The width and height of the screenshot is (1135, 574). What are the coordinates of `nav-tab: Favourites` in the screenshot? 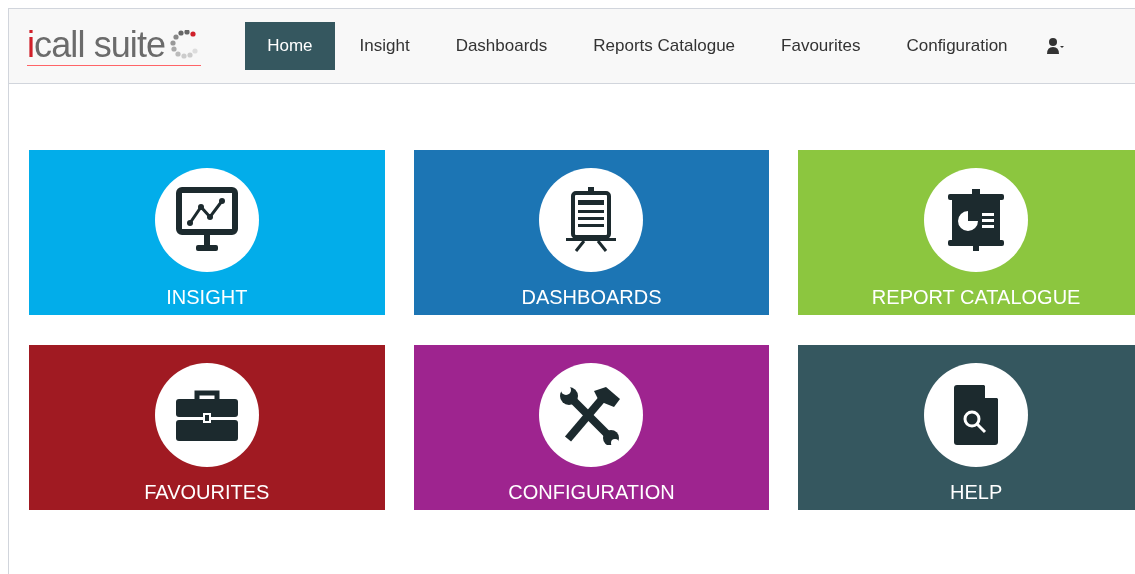 It's located at (821, 46).